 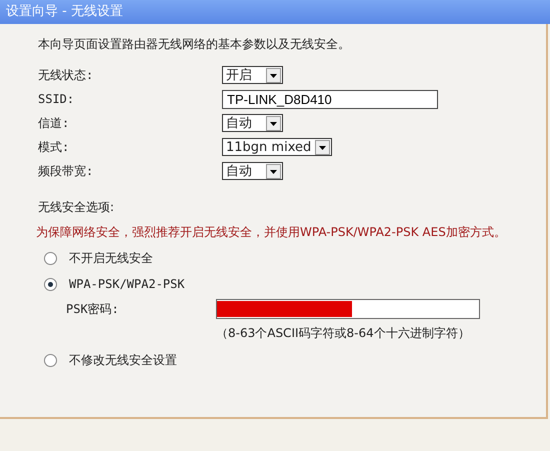 What do you see at coordinates (127, 284) in the screenshot?
I see `option-label: WPA-PSK/WPA2-PSK` at bounding box center [127, 284].